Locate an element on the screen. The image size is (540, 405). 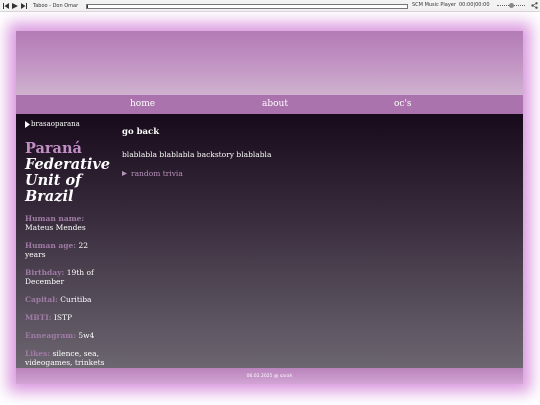
volume-knob is located at coordinates (511, 5).